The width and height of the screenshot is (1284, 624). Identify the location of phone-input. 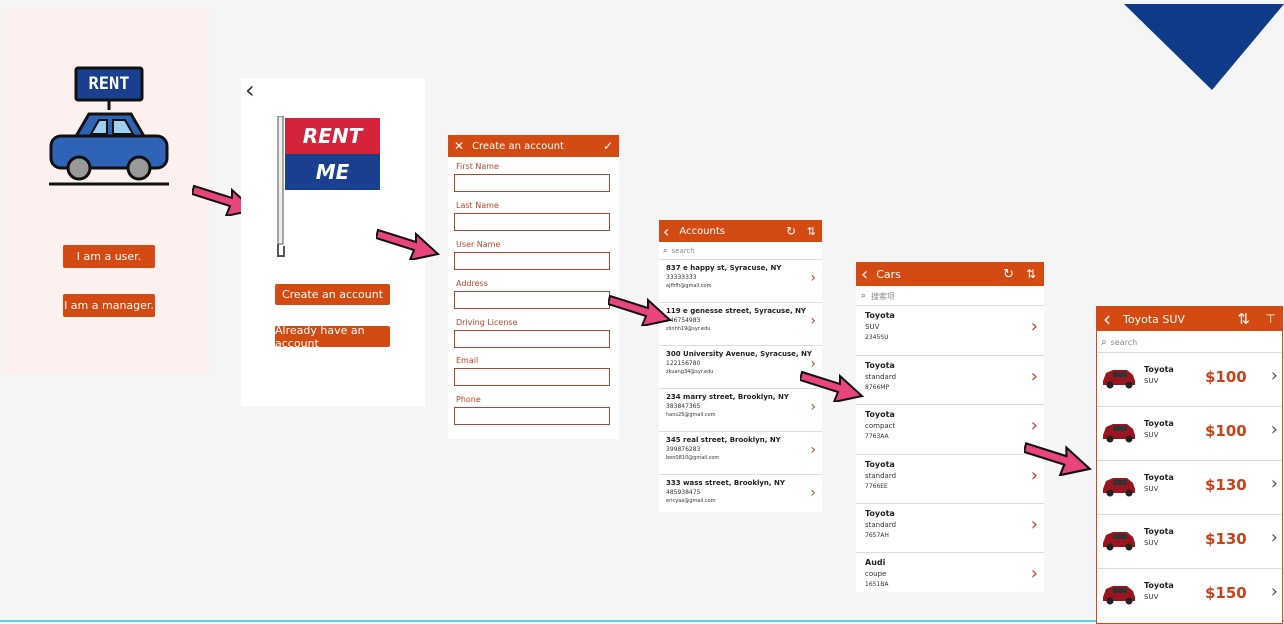
(532, 416).